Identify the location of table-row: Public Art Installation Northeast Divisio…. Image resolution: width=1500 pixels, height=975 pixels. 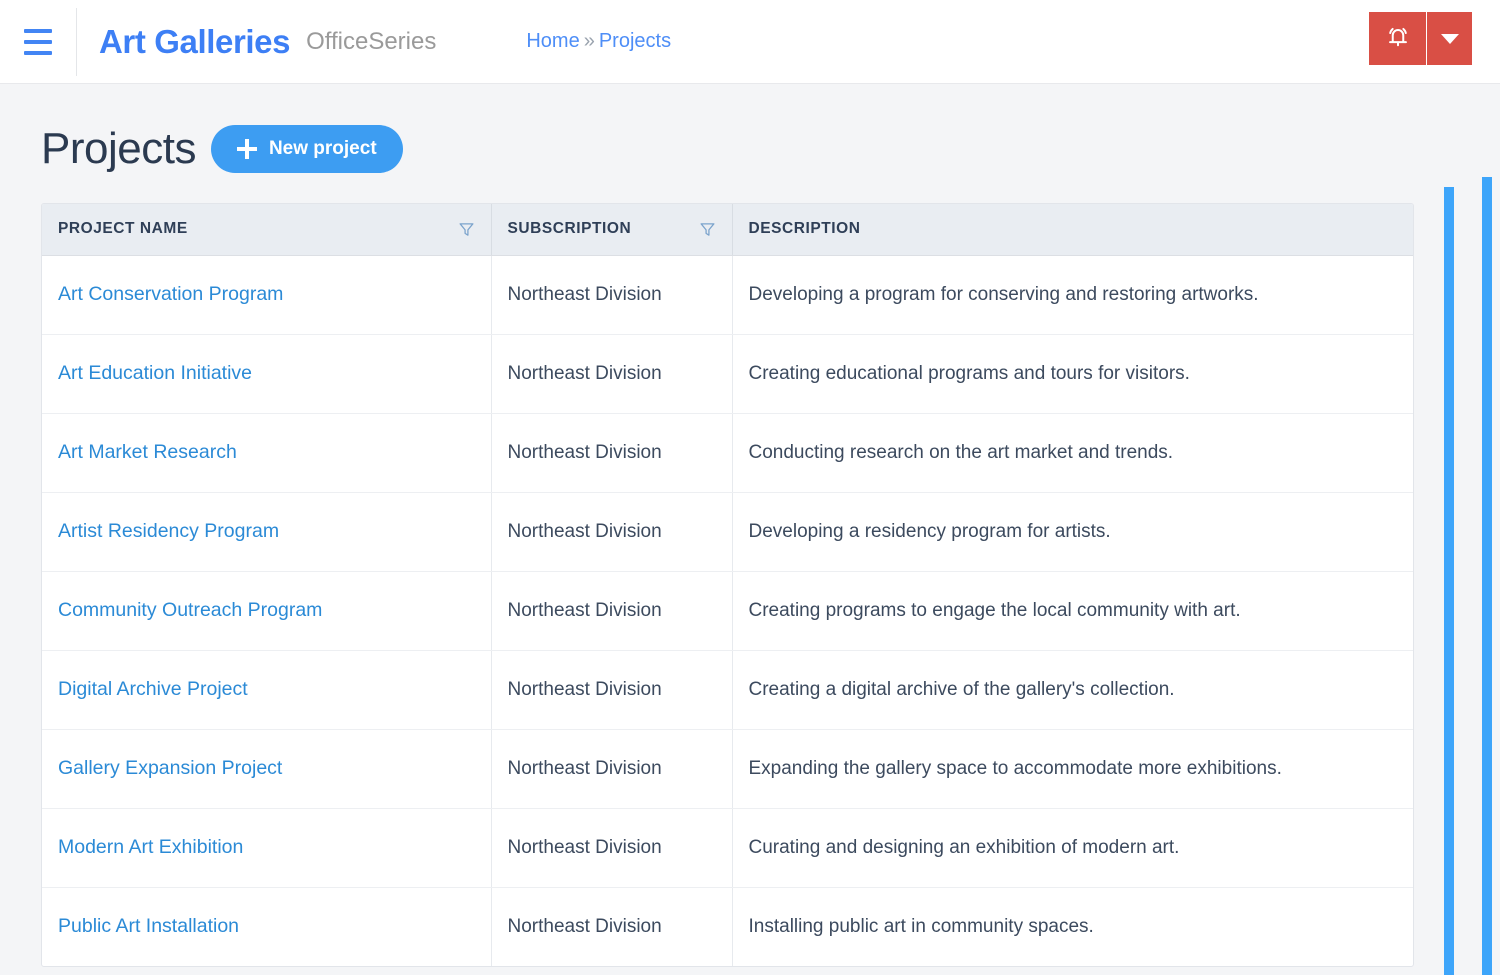
(727, 926).